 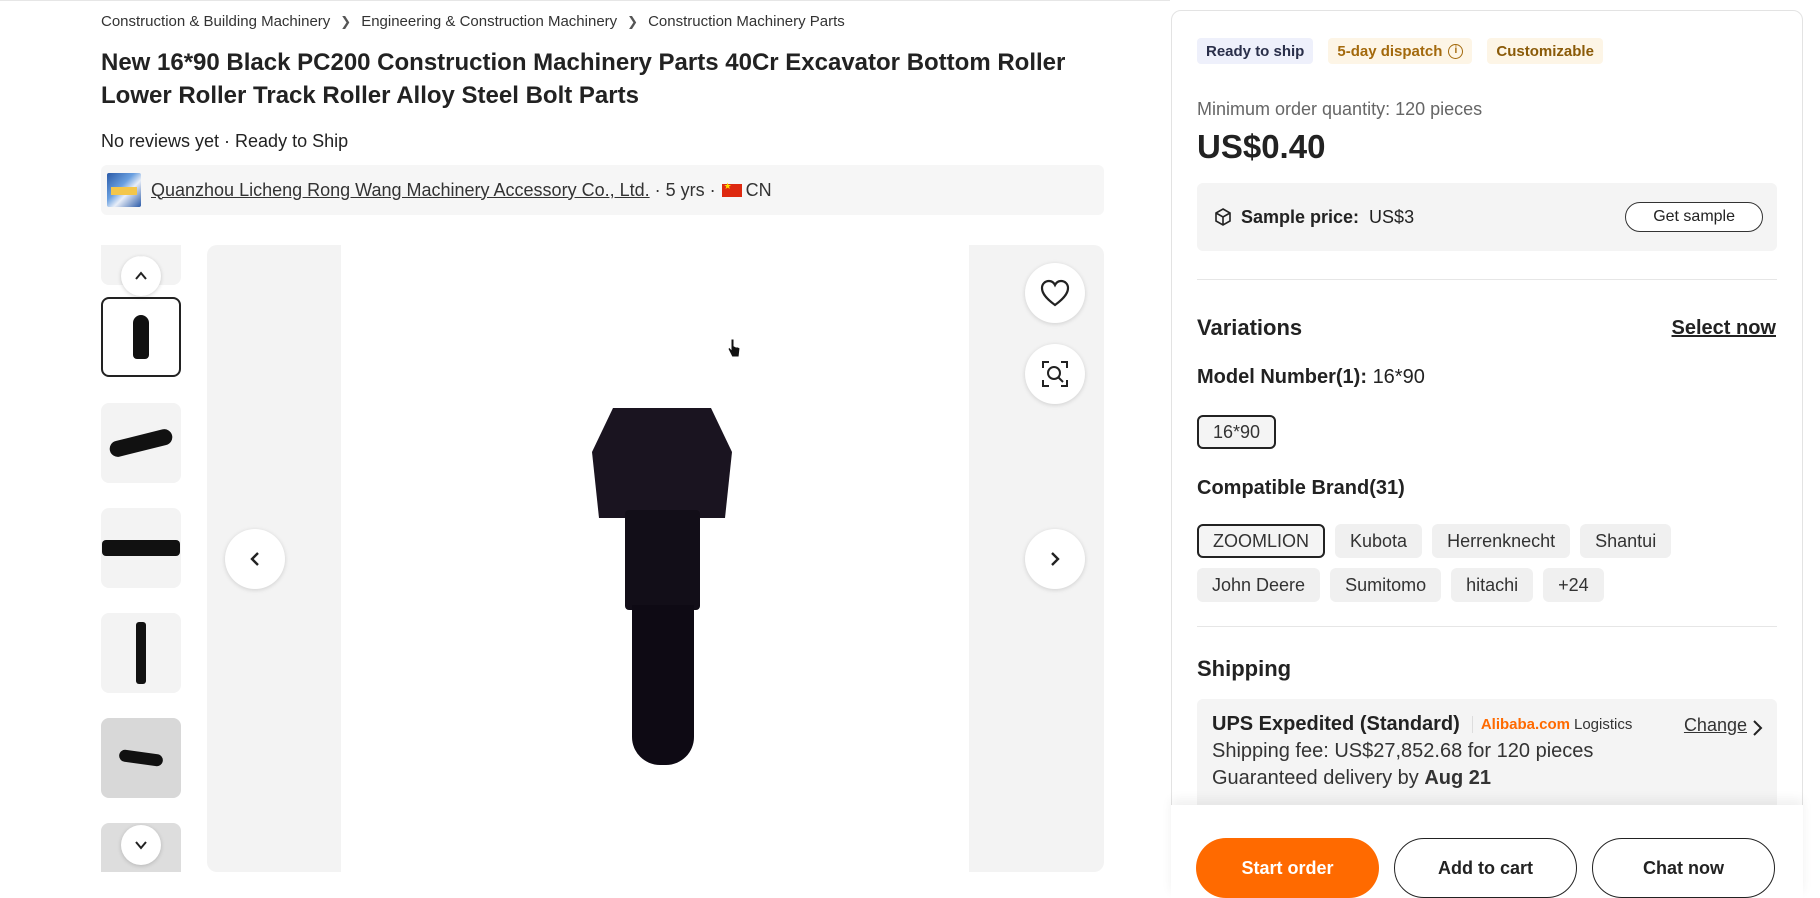 I want to click on brand-option: Shantui, so click(x=1626, y=541).